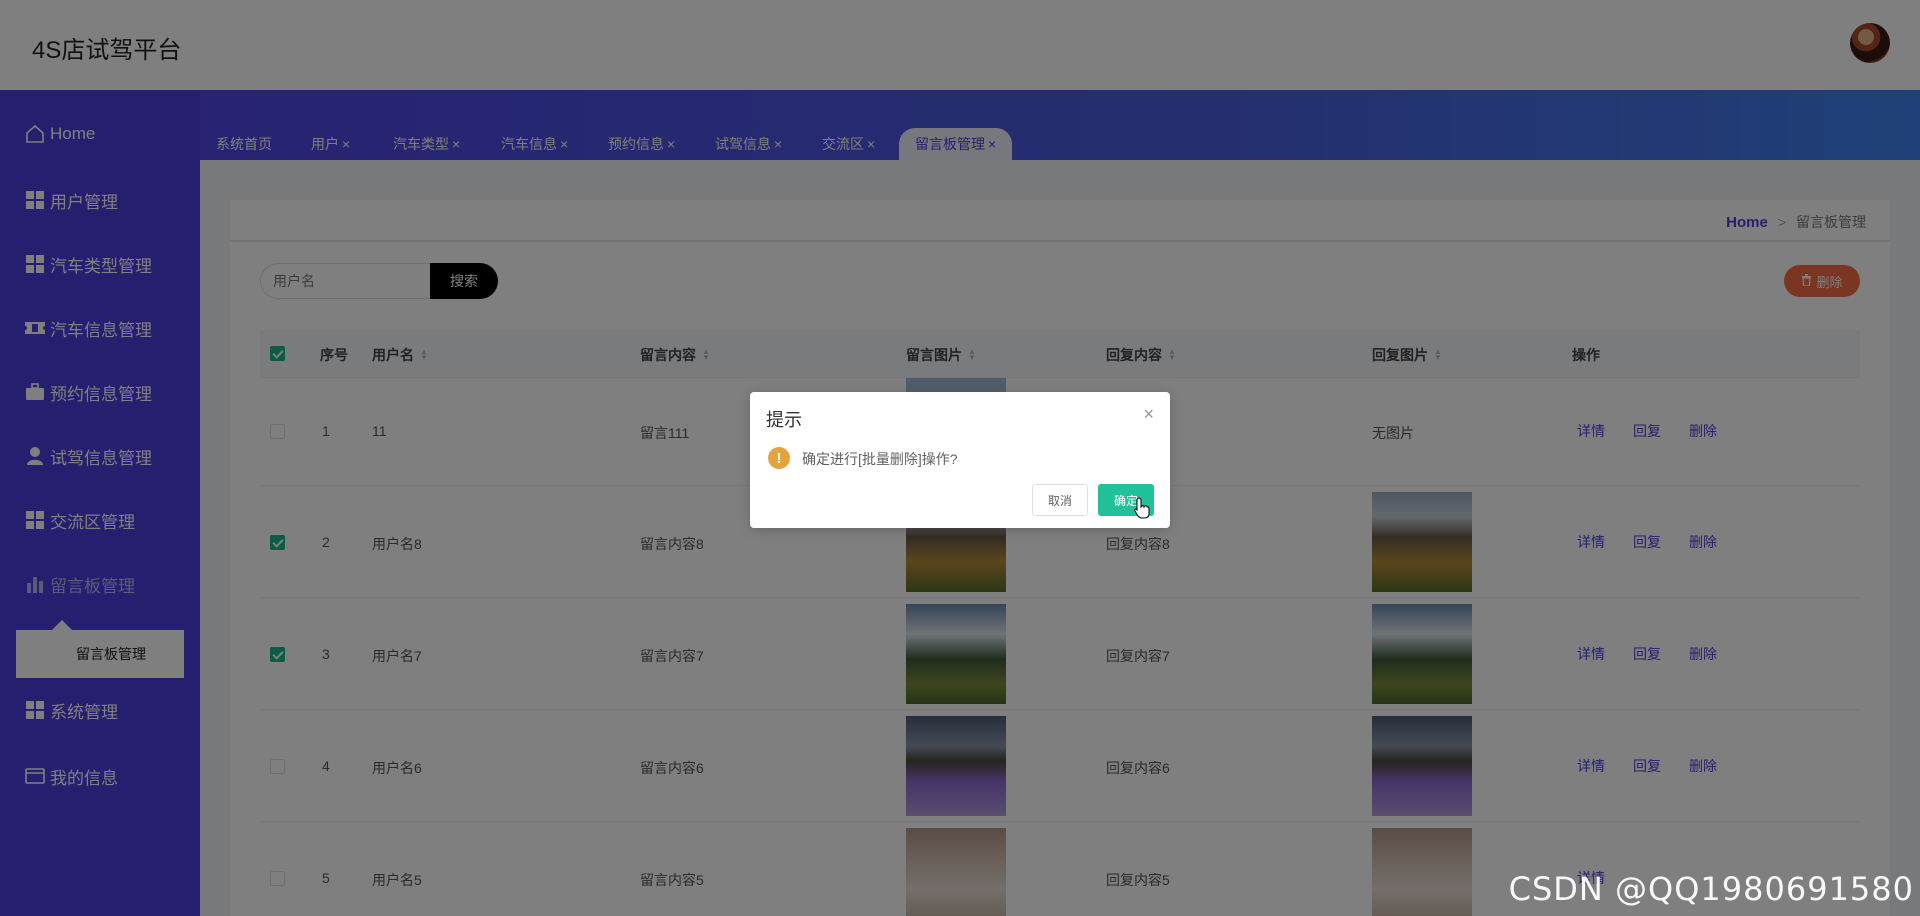  I want to click on hand-cursor-icon, so click(1142, 508).